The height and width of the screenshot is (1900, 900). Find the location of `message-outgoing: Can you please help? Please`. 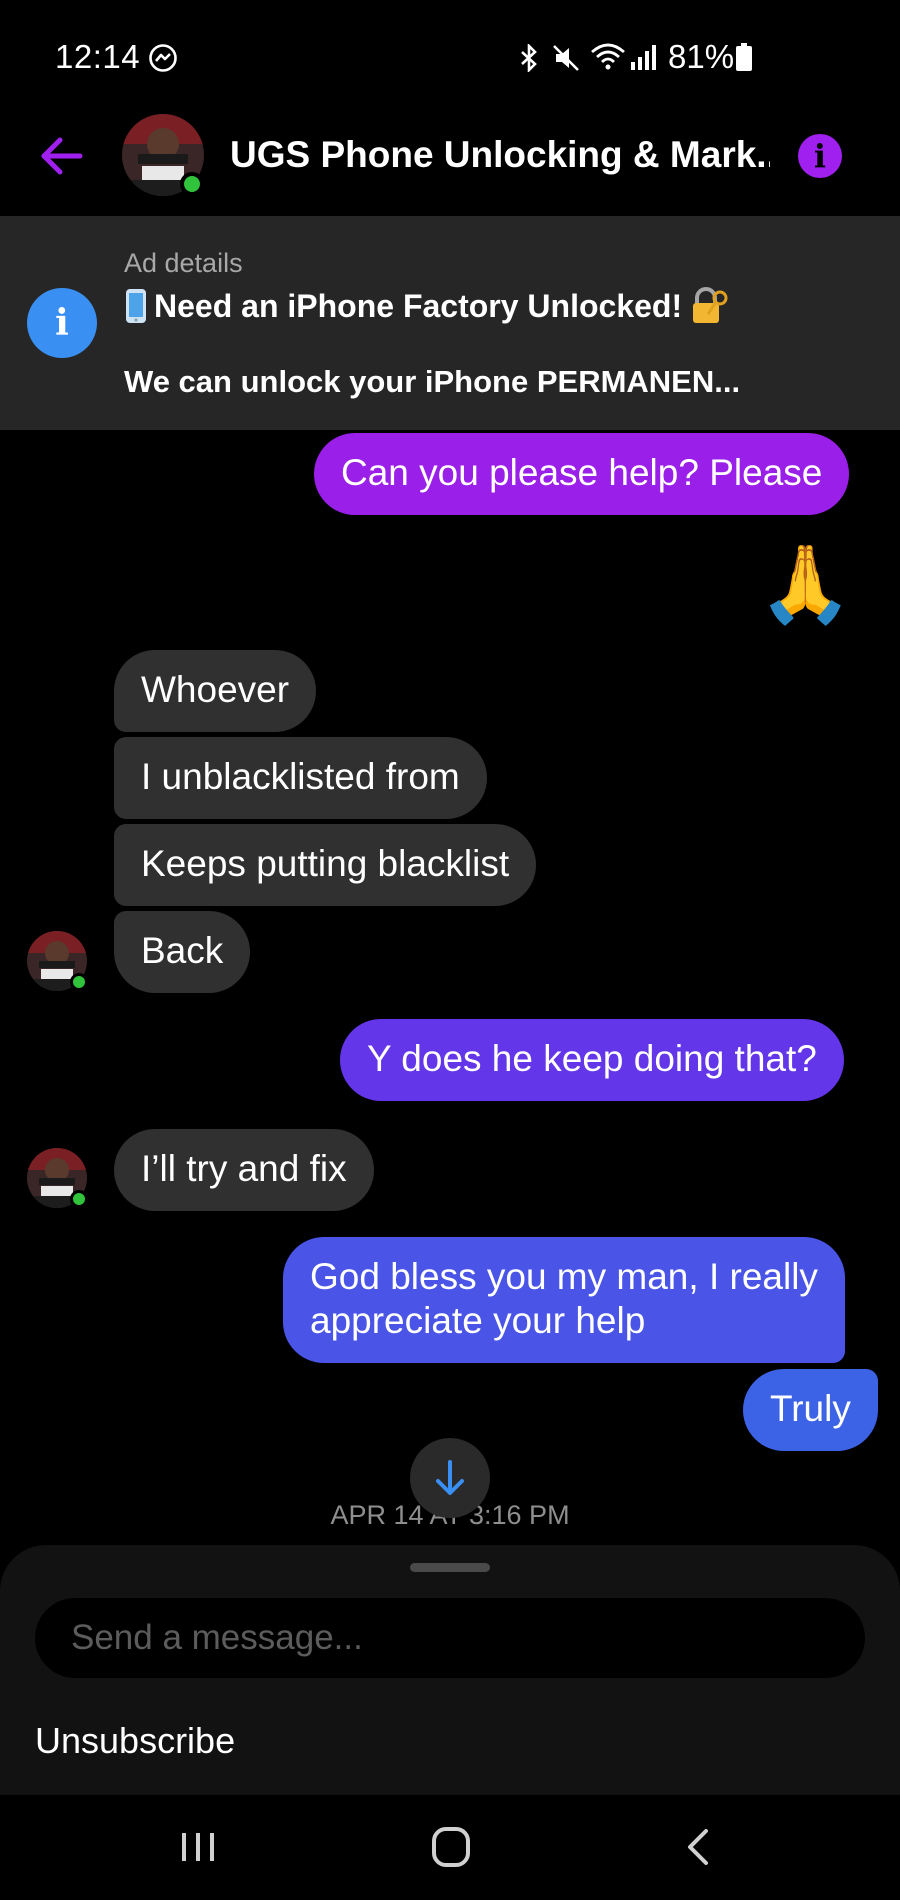

message-outgoing: Can you please help? Please is located at coordinates (582, 474).